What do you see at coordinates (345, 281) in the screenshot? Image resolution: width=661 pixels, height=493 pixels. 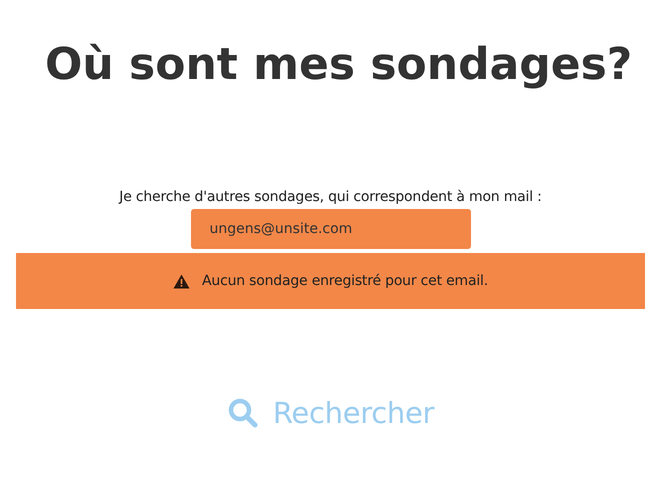 I see `alert-message: Aucun sondage enregistré pour cet email.` at bounding box center [345, 281].